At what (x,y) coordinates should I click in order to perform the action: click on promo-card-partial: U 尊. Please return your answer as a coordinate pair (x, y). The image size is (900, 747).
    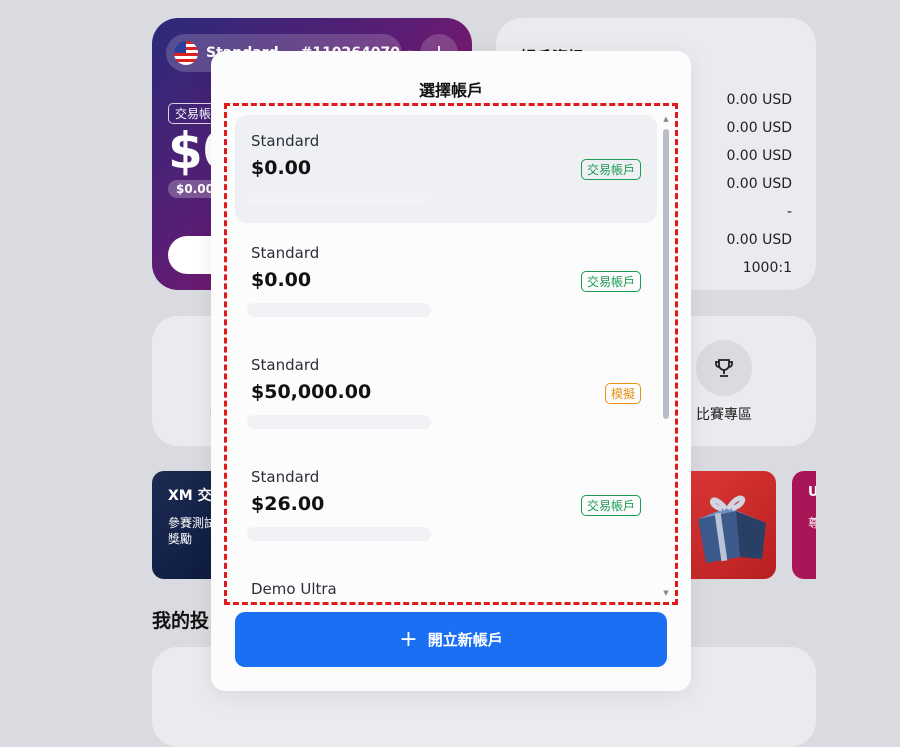
    Looking at the image, I should click on (804, 525).